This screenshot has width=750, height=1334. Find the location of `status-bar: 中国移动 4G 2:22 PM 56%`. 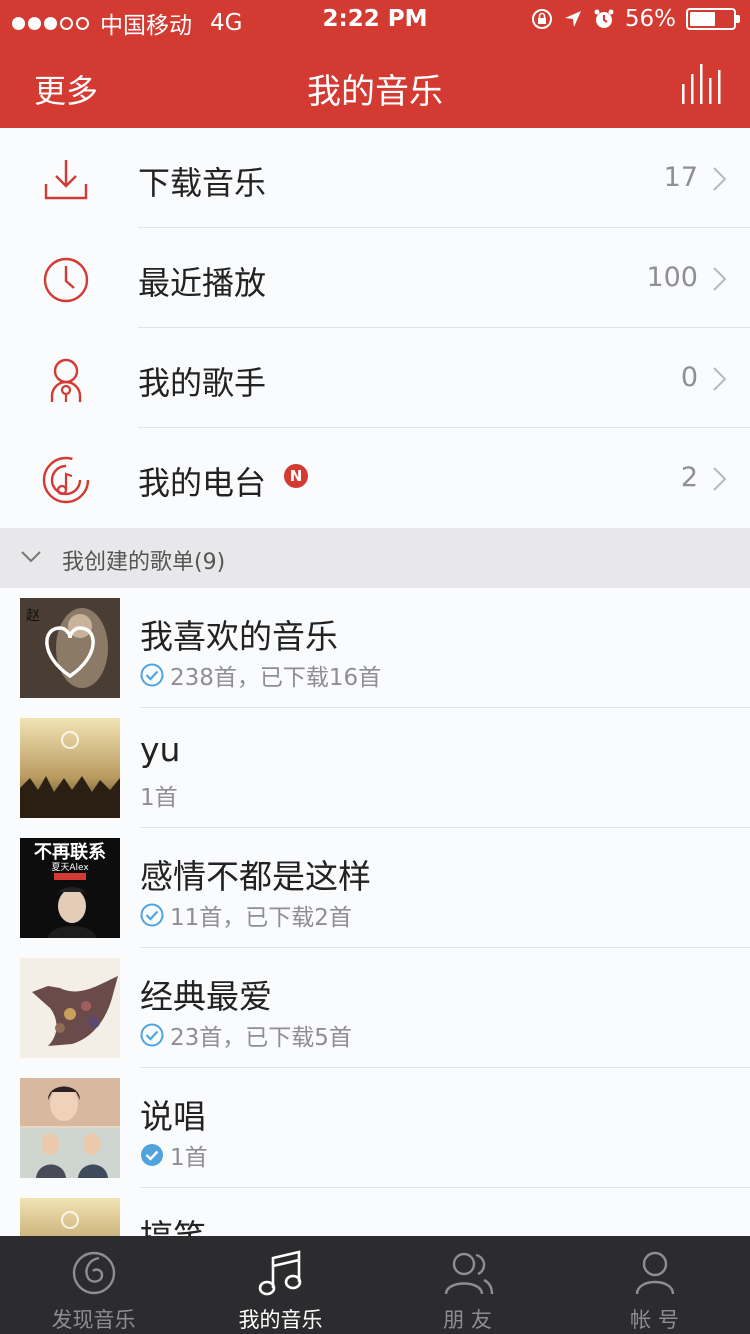

status-bar: 中国移动 4G 2:22 PM 56% is located at coordinates (375, 20).